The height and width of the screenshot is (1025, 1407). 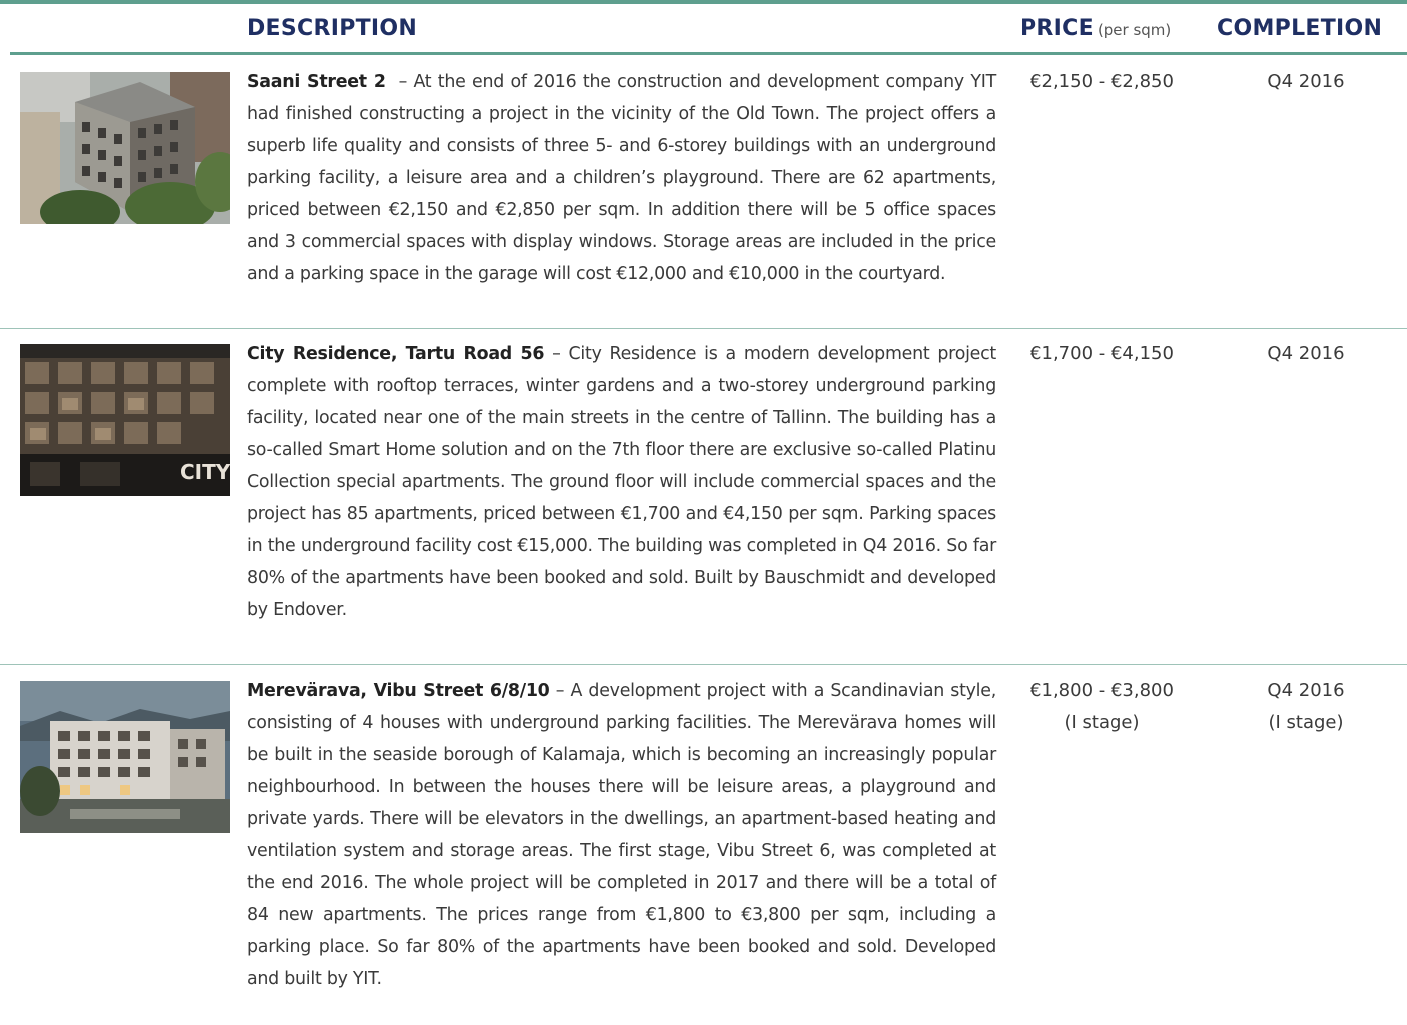 I want to click on project-title: Saani Street 2, so click(x=316, y=82).